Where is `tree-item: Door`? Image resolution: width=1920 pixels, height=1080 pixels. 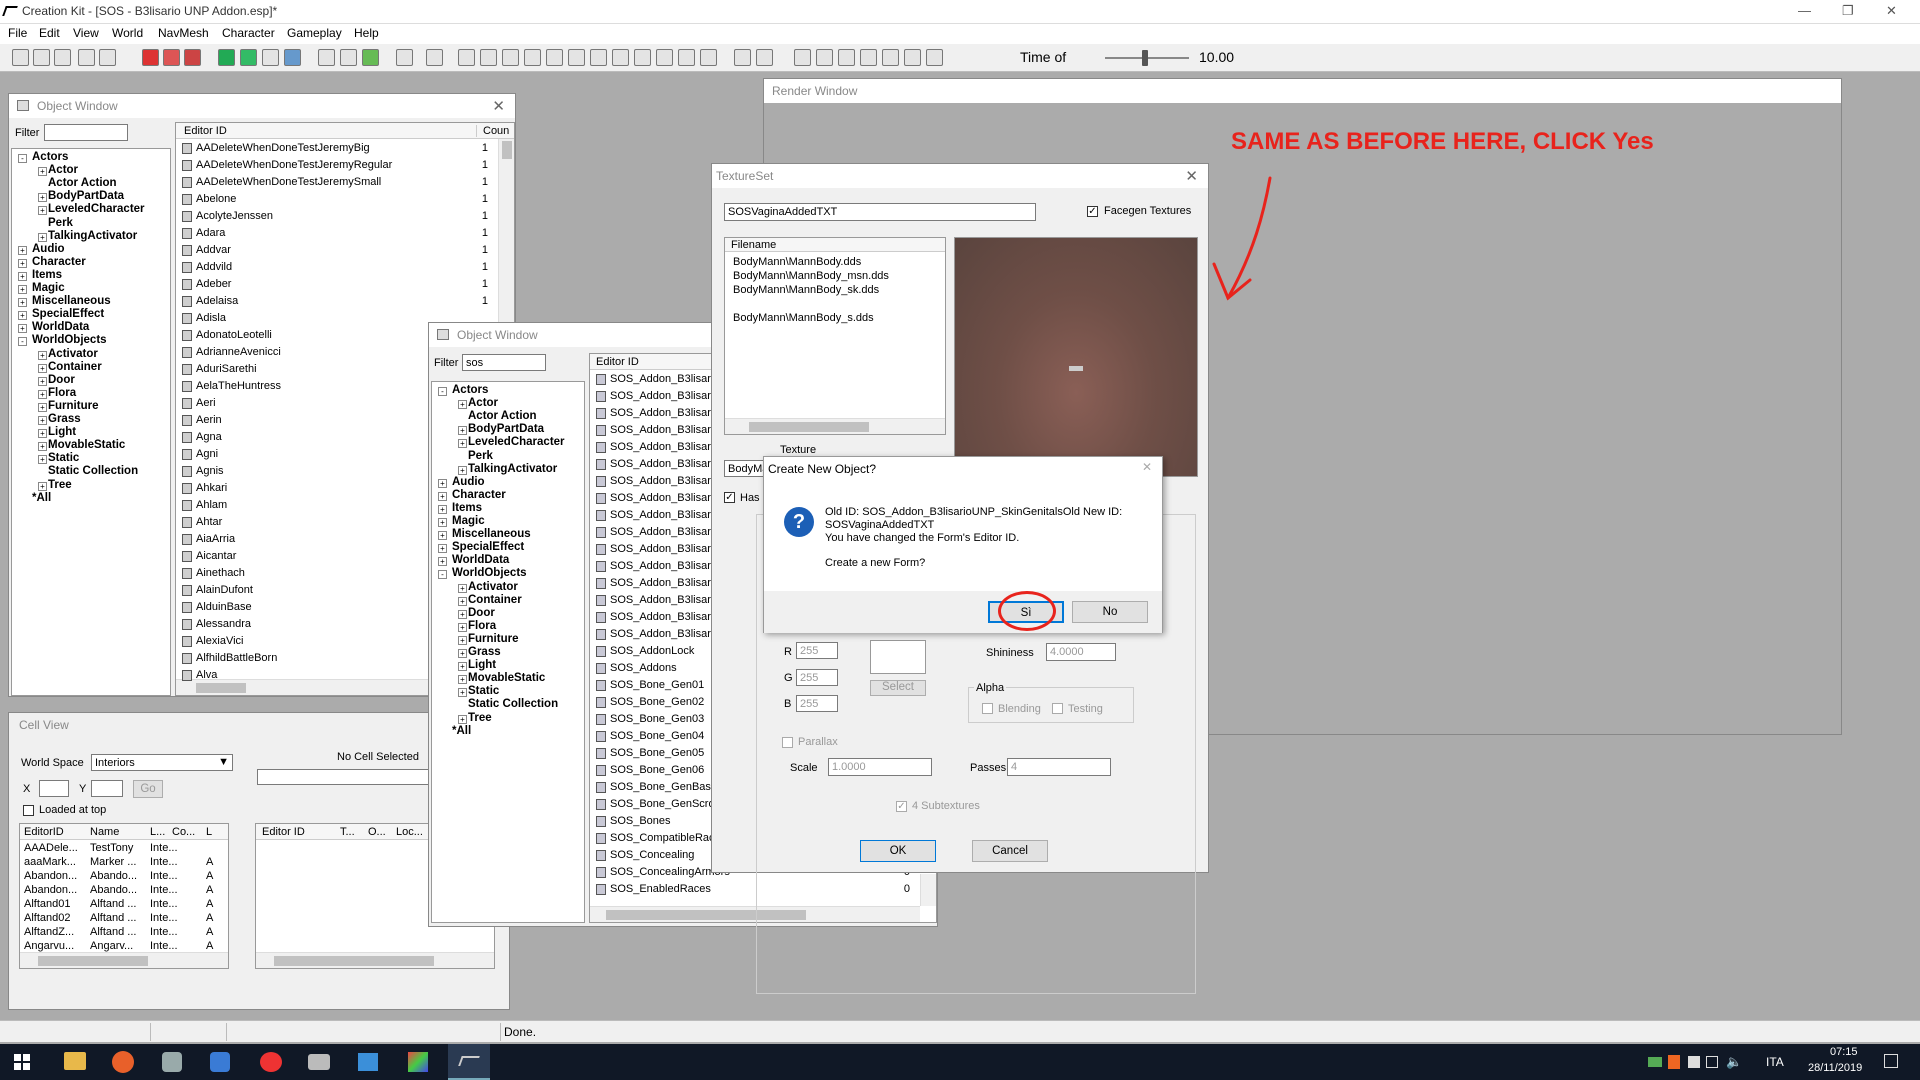 tree-item: Door is located at coordinates (61, 380).